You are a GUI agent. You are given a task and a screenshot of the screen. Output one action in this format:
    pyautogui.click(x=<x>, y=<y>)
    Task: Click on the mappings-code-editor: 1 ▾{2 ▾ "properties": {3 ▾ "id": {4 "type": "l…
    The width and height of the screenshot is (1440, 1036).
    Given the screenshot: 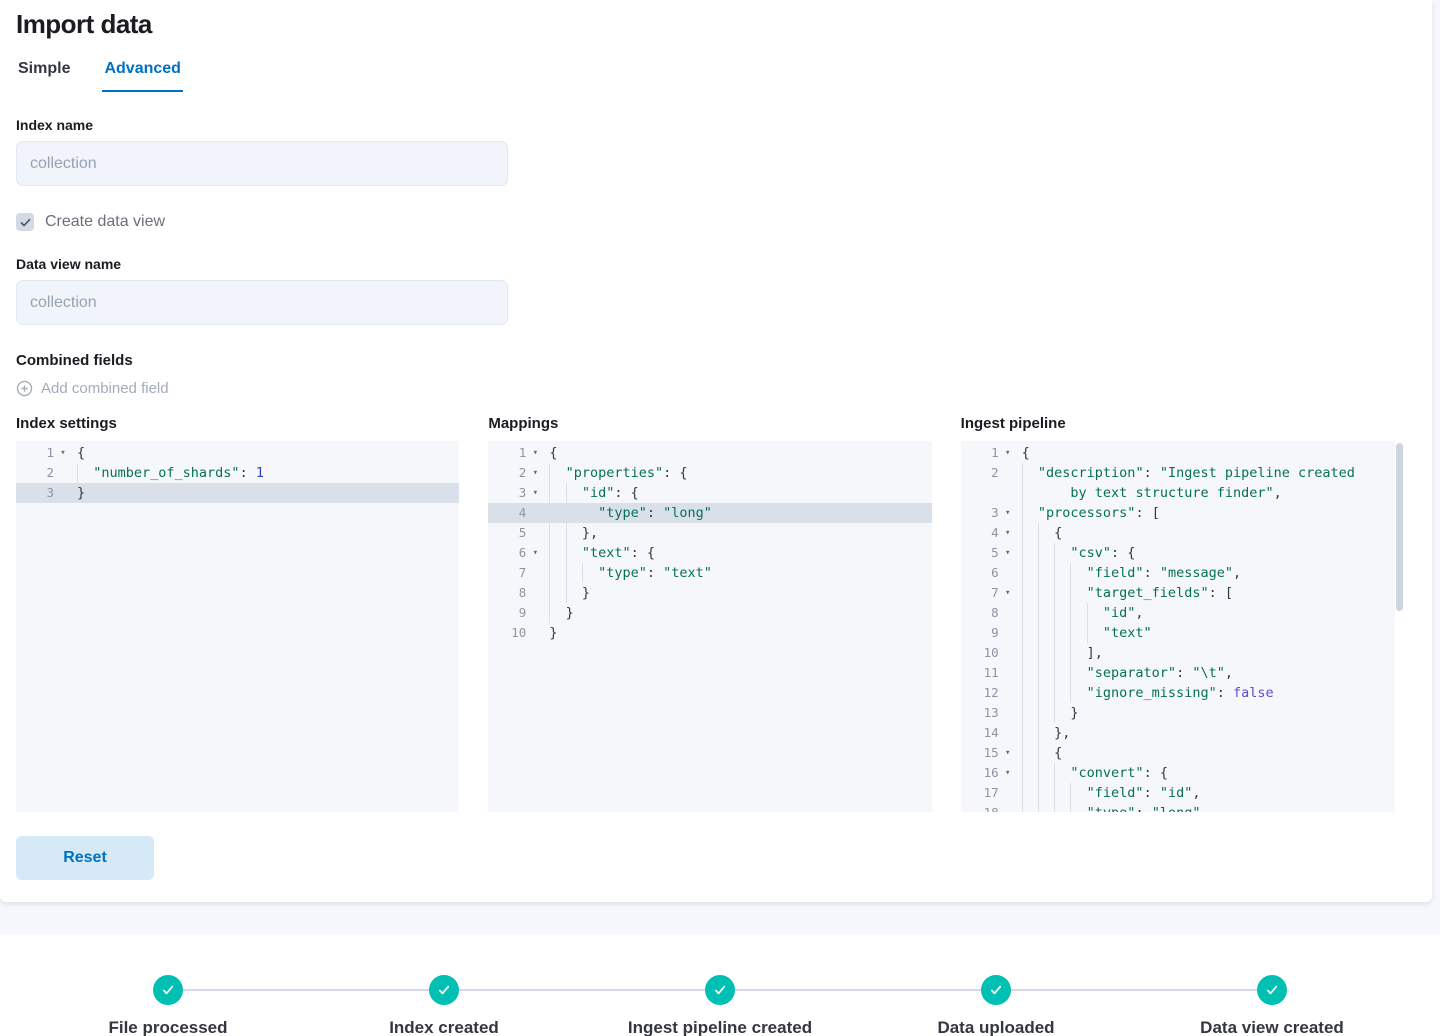 What is the action you would take?
    pyautogui.click(x=710, y=626)
    